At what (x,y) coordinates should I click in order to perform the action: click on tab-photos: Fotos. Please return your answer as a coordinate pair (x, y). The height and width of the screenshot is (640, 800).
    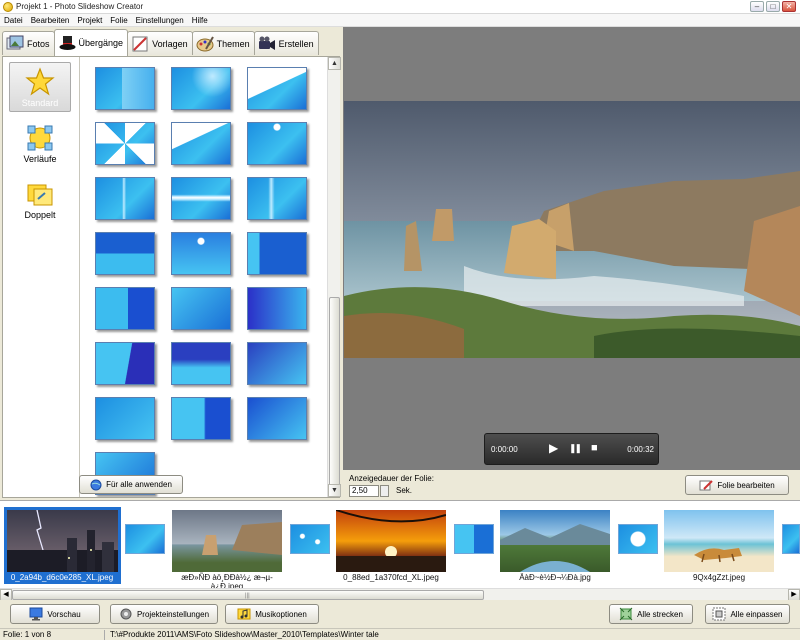
    Looking at the image, I should click on (28, 43).